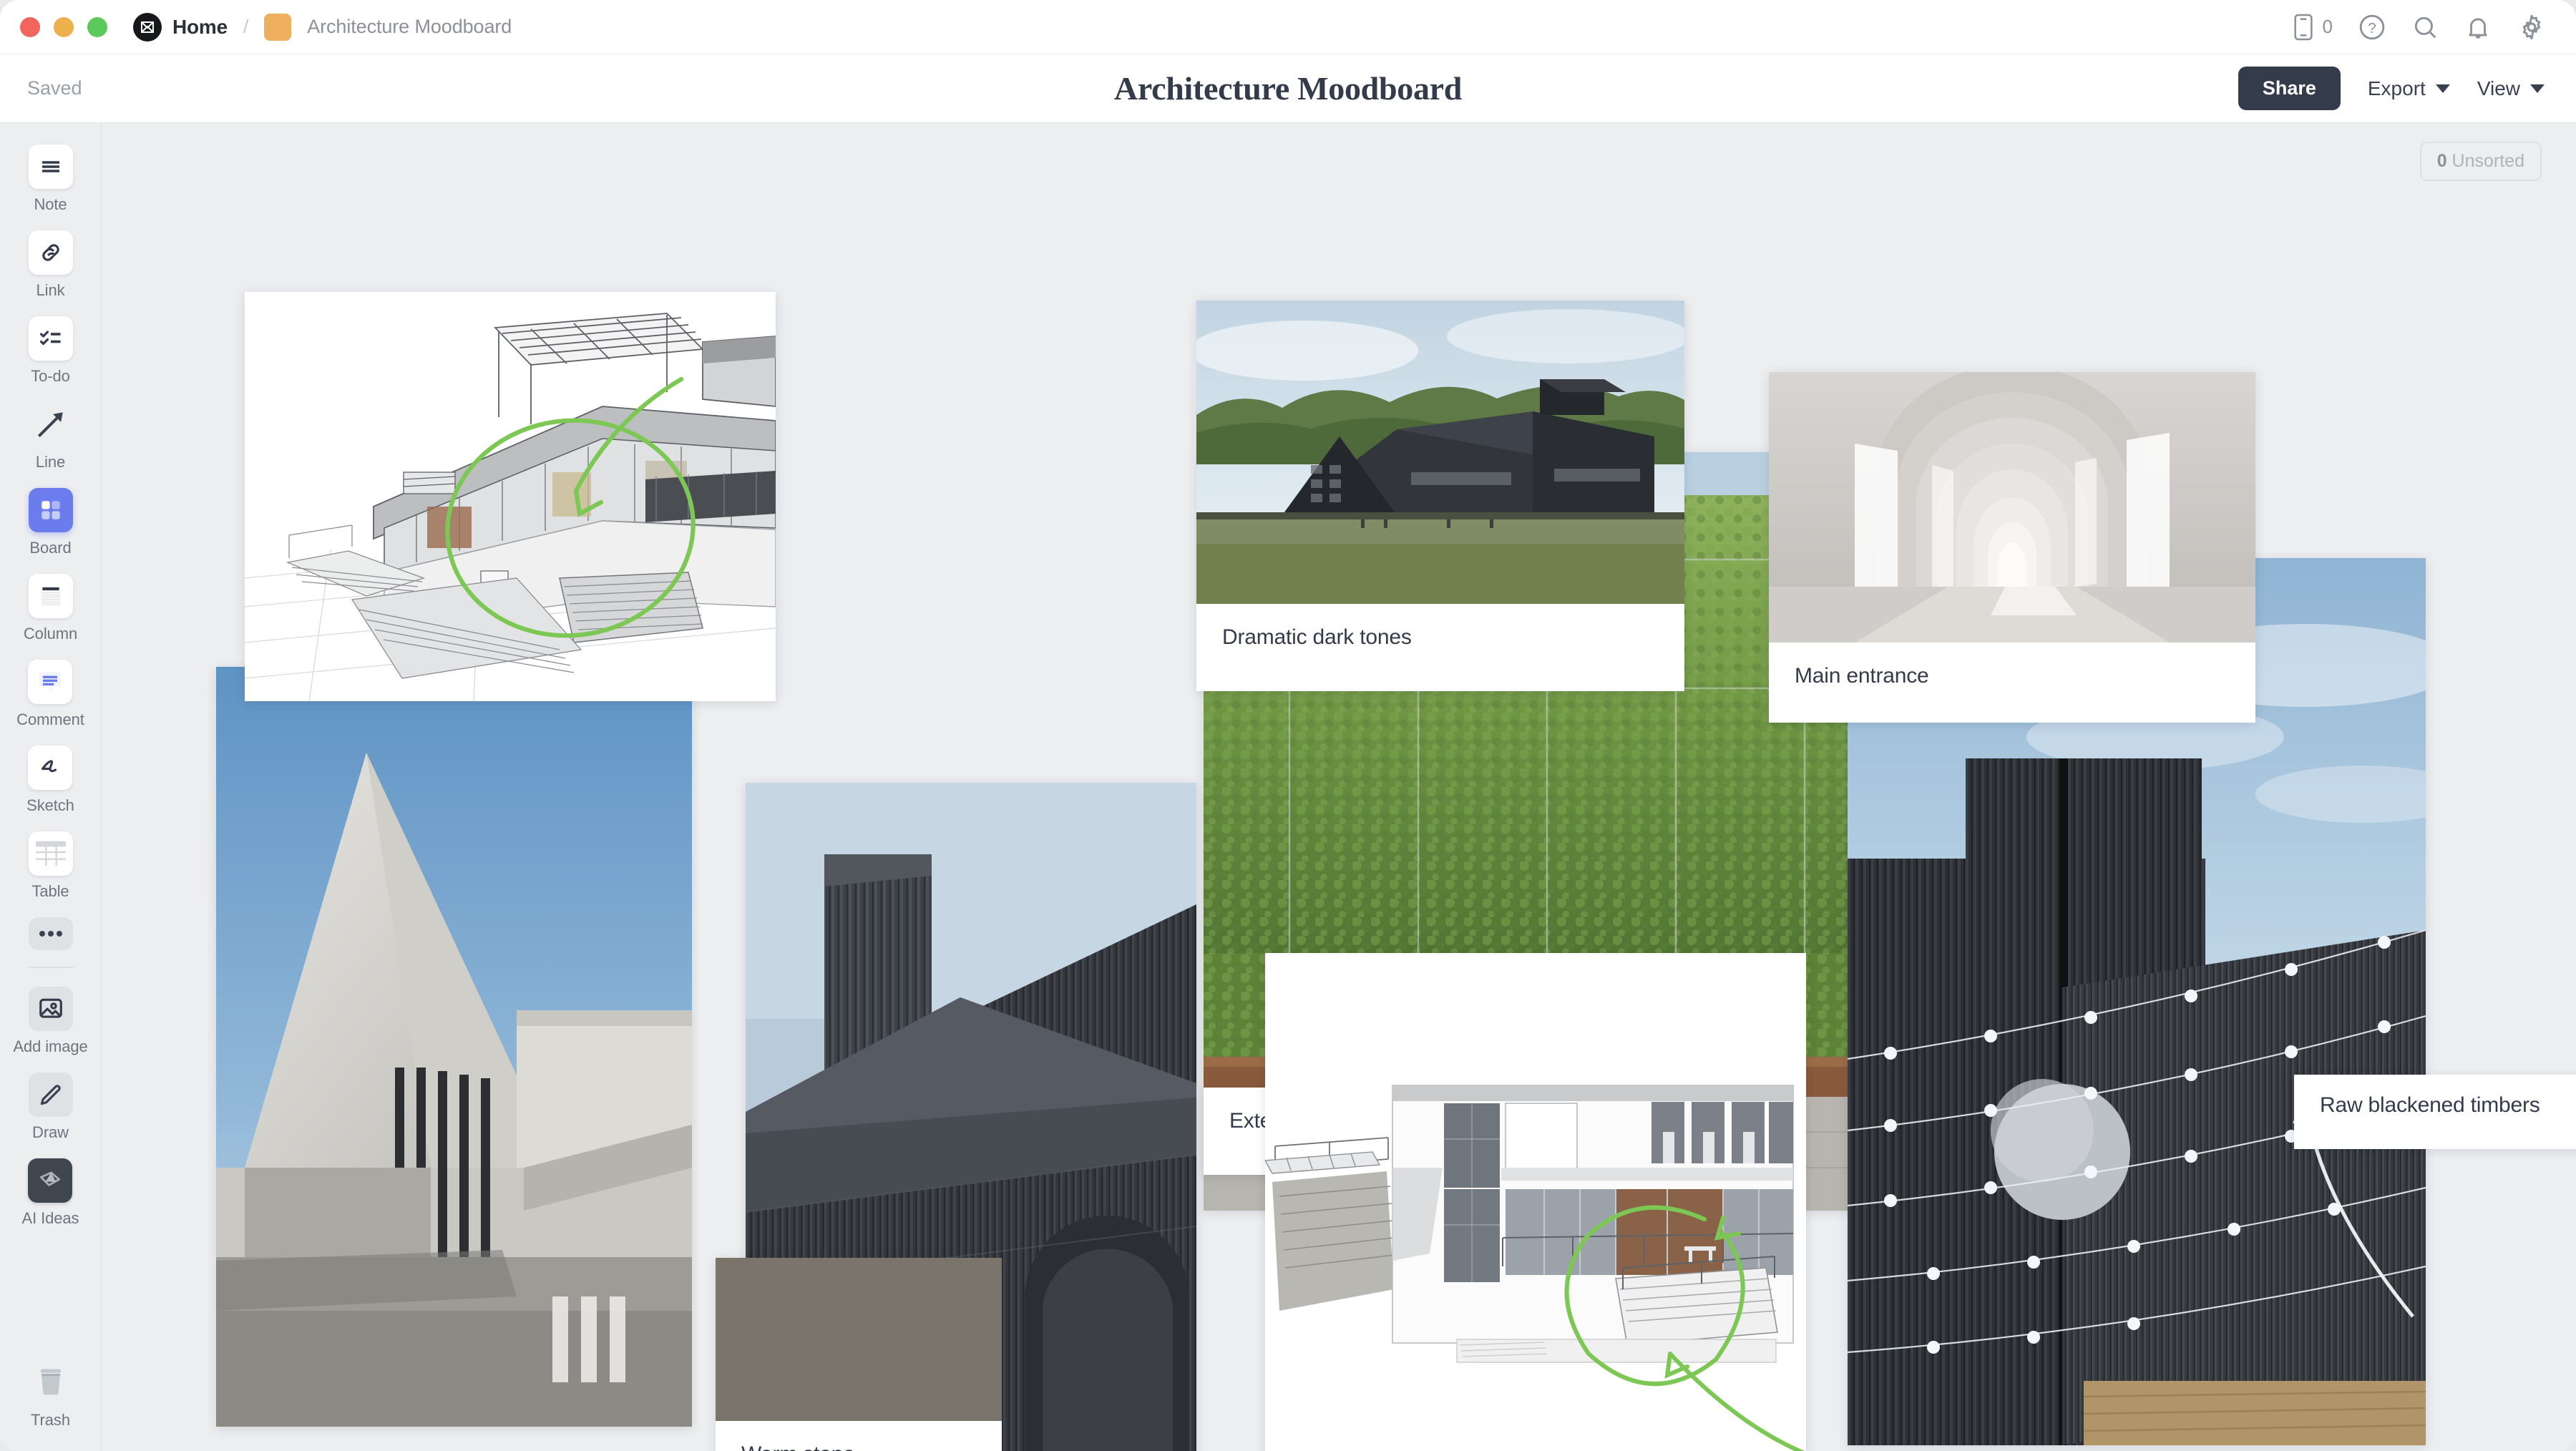 Image resolution: width=2576 pixels, height=1451 pixels. Describe the element at coordinates (50, 719) in the screenshot. I see `sidebar-tool-label: Comment` at that location.